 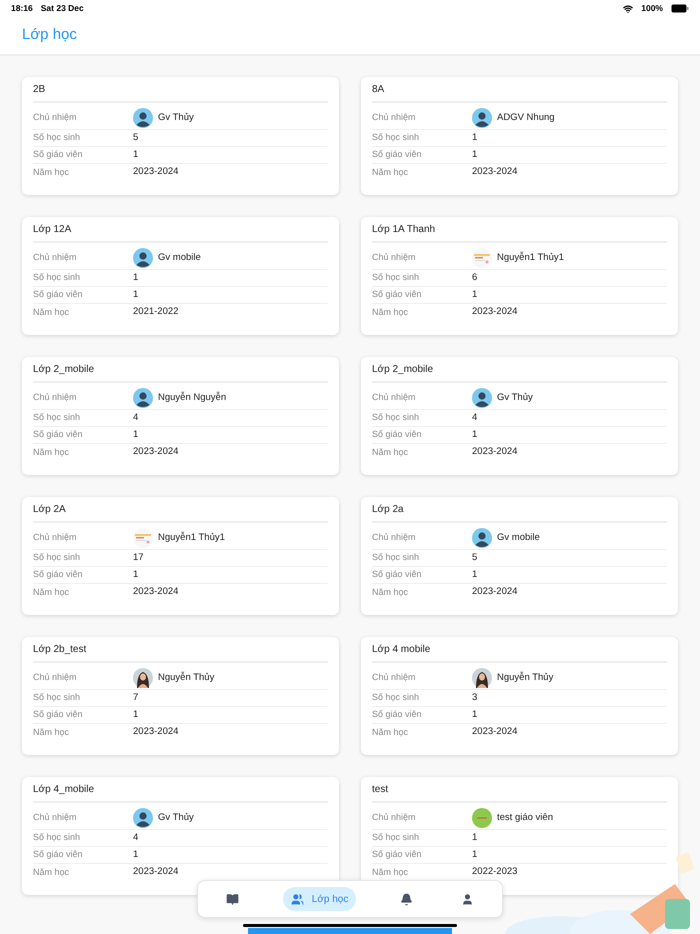 What do you see at coordinates (475, 697) in the screenshot?
I see `field-value: 3` at bounding box center [475, 697].